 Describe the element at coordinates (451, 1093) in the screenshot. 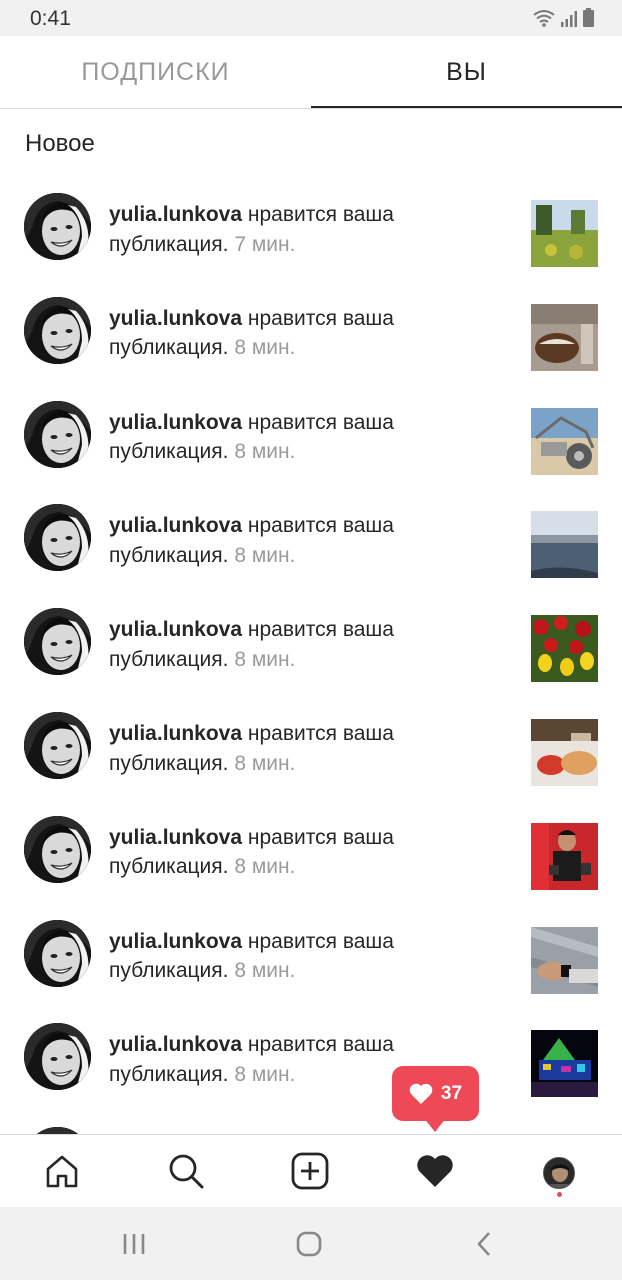

I see `likes-count: 37` at that location.